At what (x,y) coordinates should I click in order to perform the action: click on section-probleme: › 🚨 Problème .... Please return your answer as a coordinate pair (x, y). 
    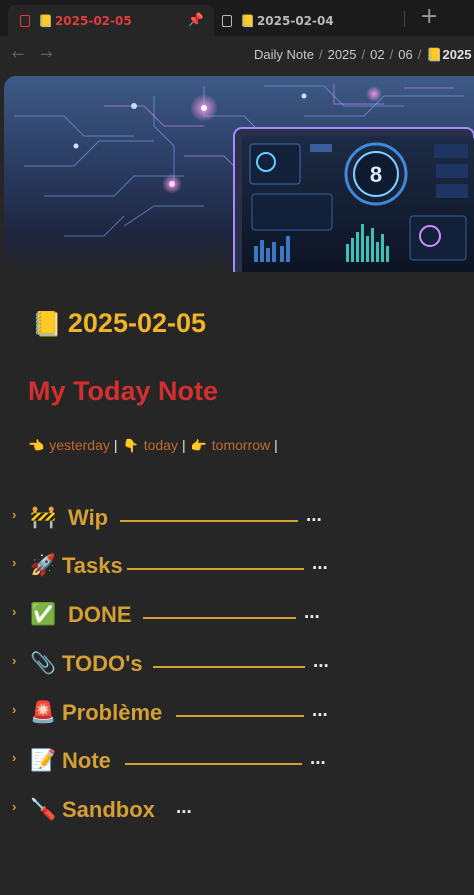
    Looking at the image, I should click on (237, 713).